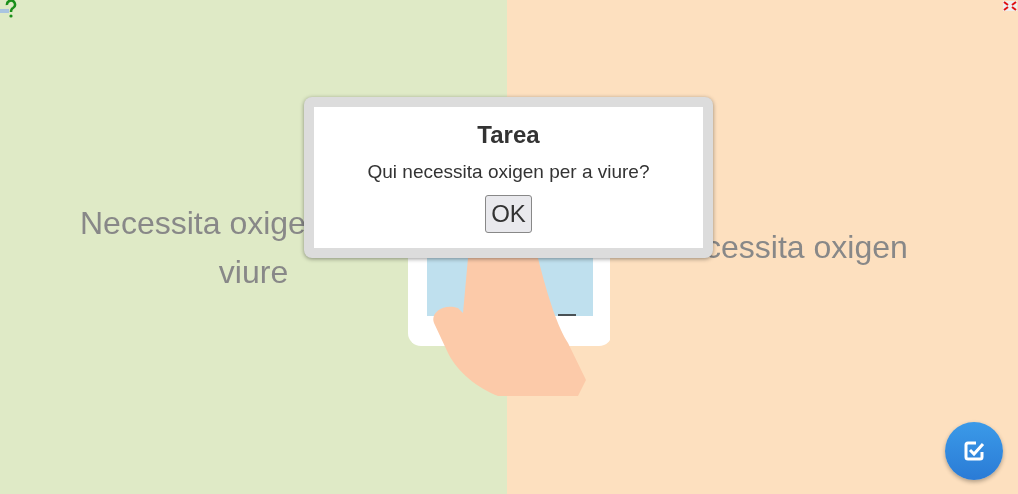  What do you see at coordinates (253, 272) in the screenshot?
I see `zone-label: viure` at bounding box center [253, 272].